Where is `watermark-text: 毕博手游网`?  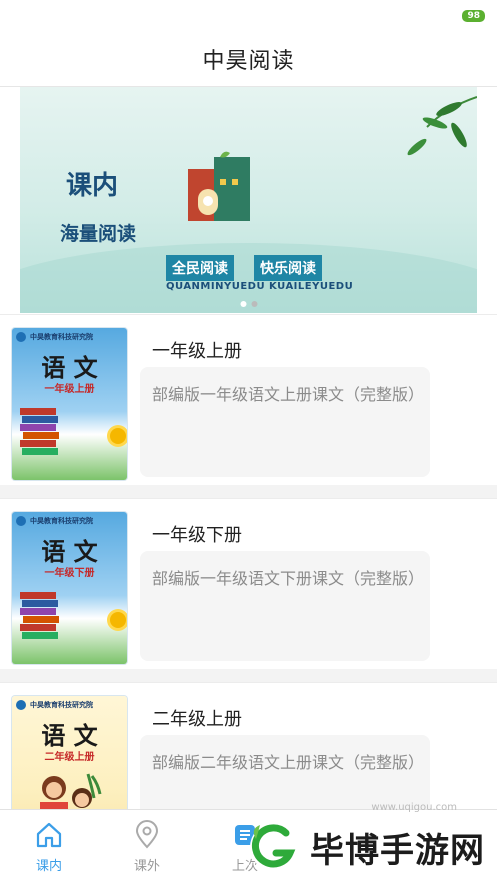 watermark-text: 毕博手游网 is located at coordinates (397, 850).